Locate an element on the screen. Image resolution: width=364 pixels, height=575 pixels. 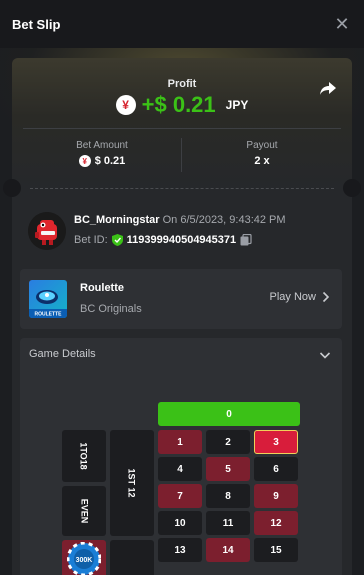
avatar is located at coordinates (47, 231).